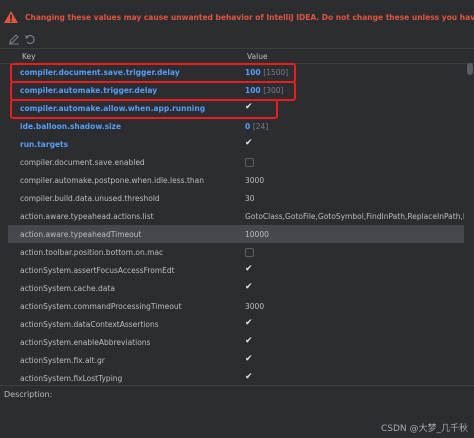 The height and width of the screenshot is (438, 474). I want to click on table-row: action.toolbar.position.bottom.on.mac, so click(236, 252).